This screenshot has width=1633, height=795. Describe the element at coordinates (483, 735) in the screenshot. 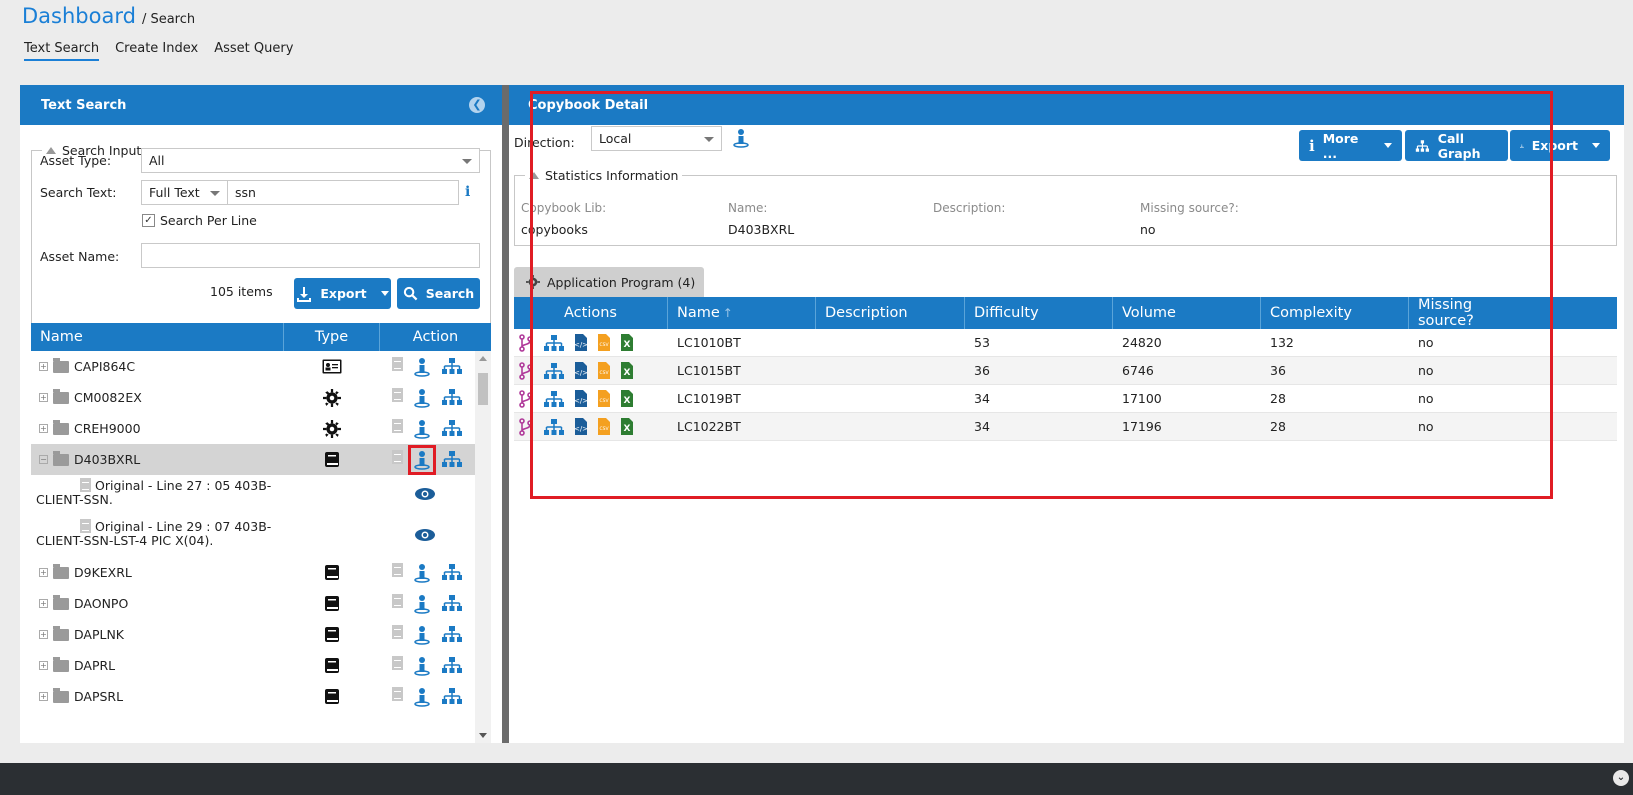

I see `scroll-down-icon` at that location.